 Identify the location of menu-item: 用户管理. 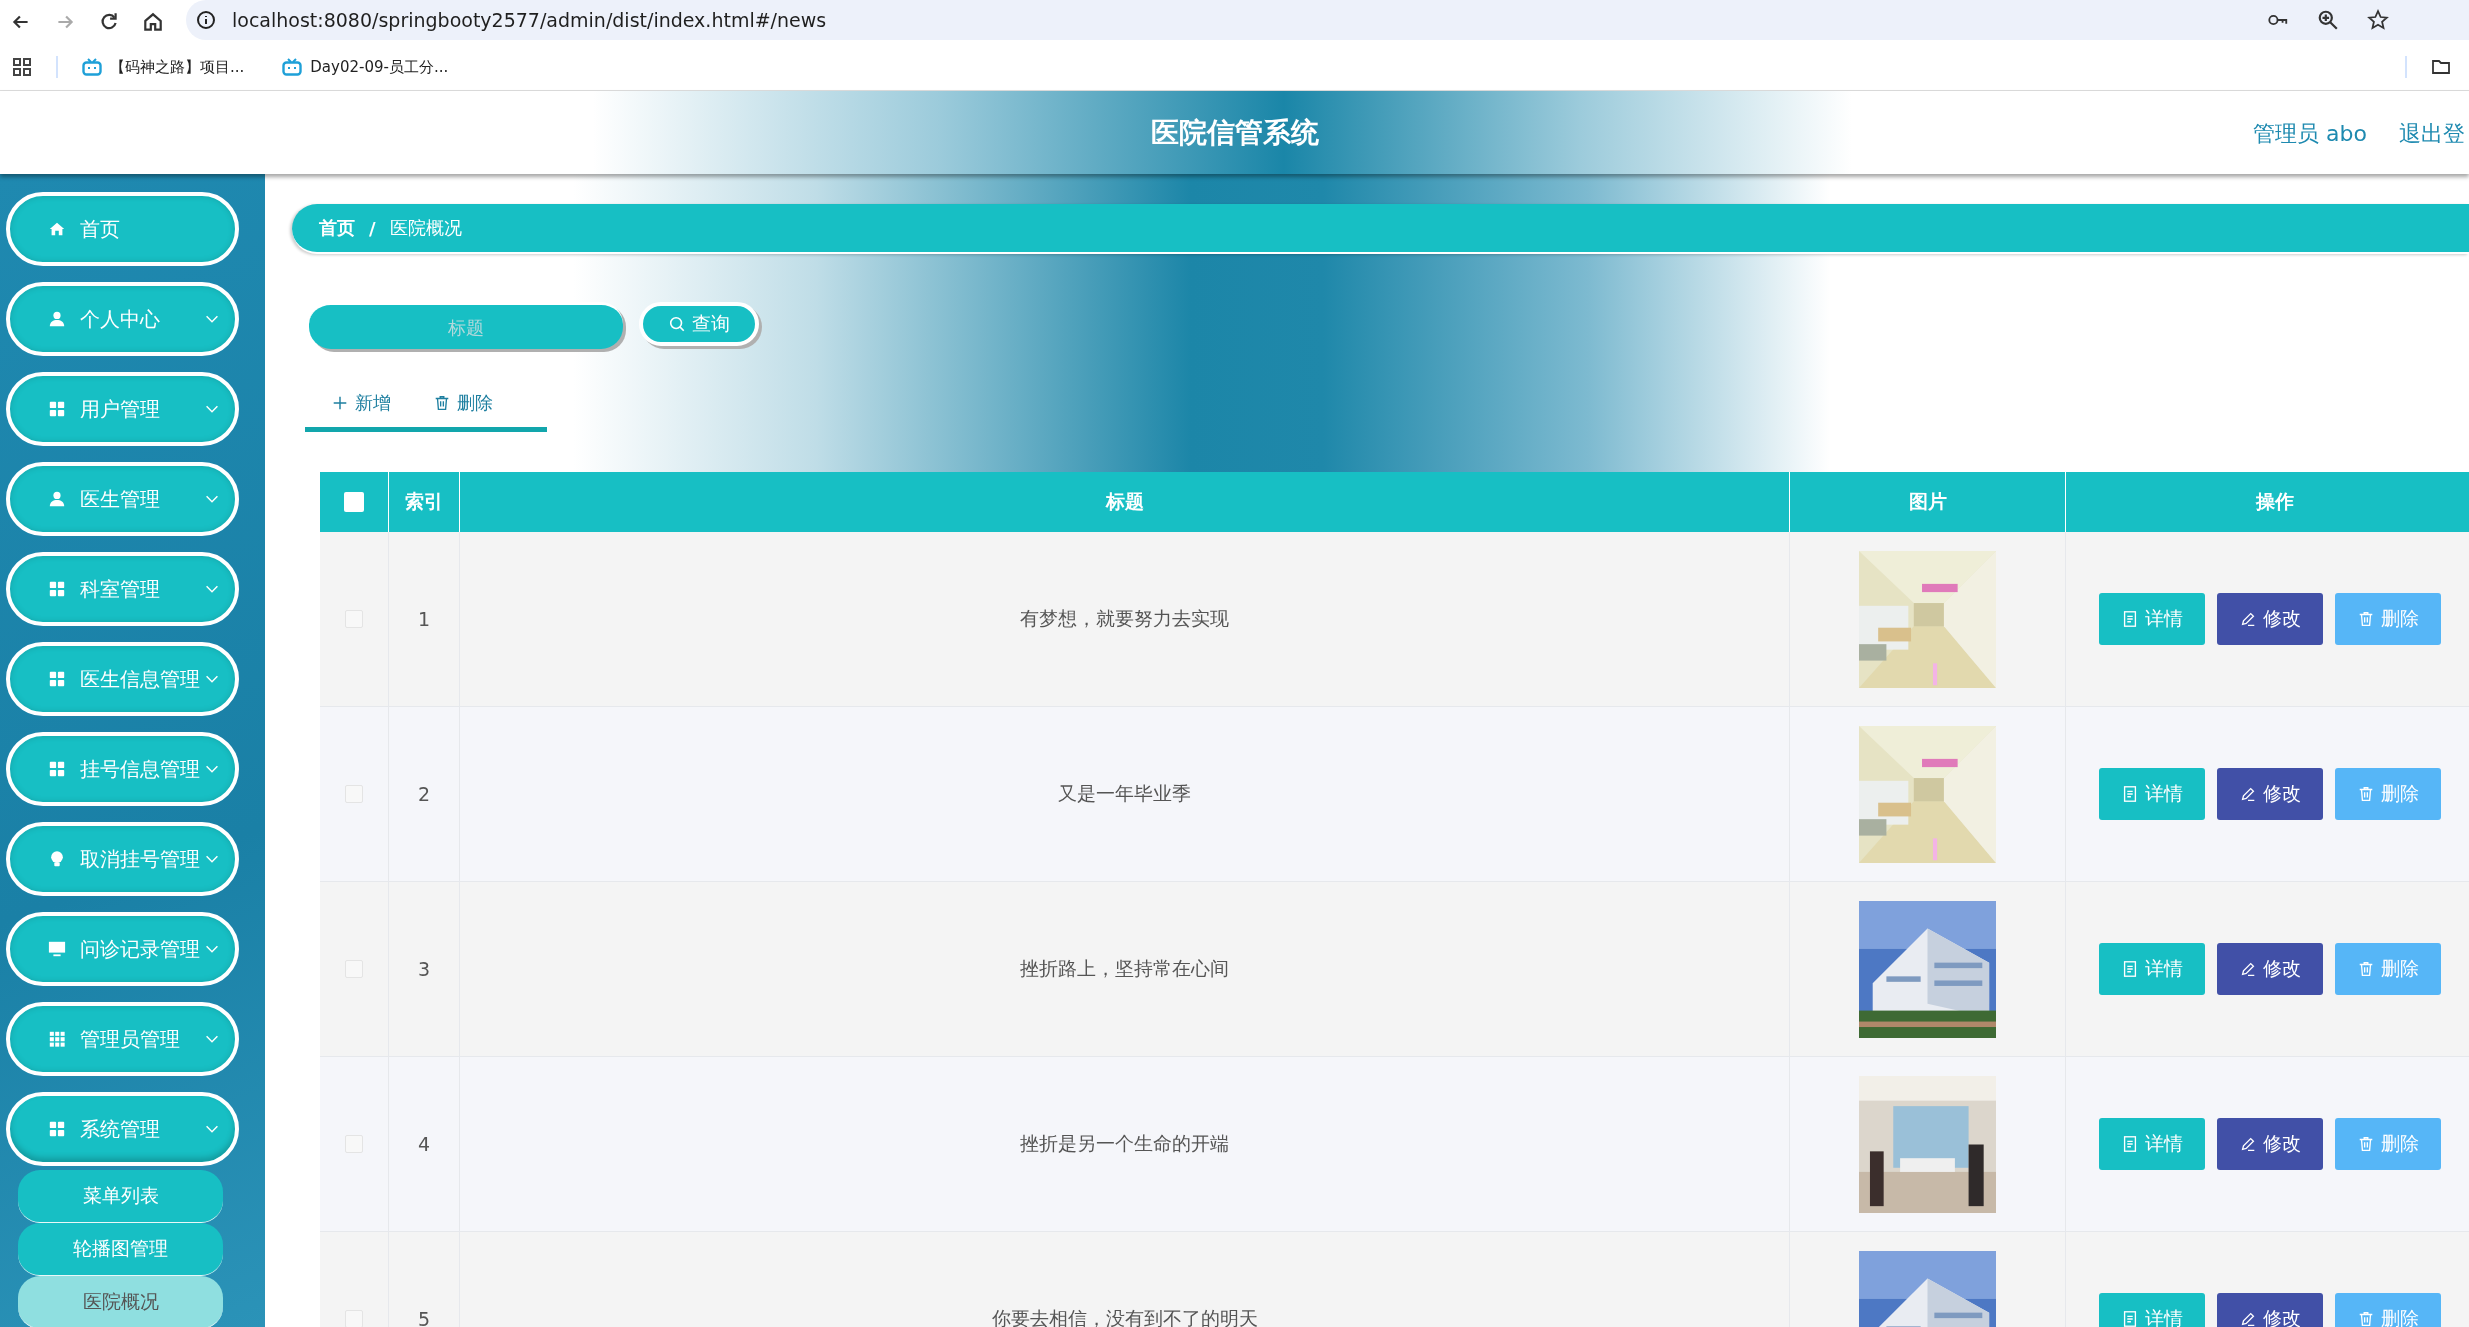
(122, 409).